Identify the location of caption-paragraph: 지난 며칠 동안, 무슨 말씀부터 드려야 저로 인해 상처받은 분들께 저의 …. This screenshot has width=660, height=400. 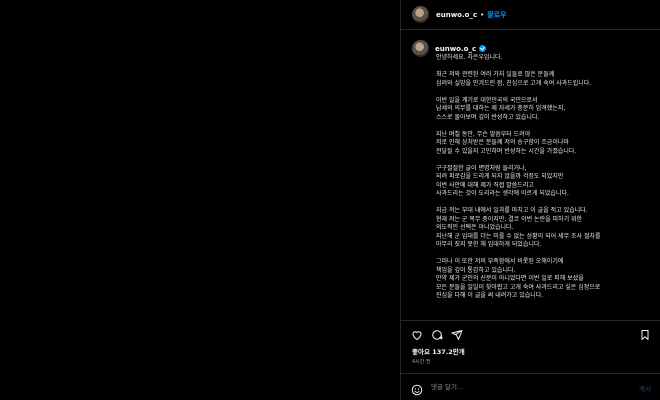
(506, 142).